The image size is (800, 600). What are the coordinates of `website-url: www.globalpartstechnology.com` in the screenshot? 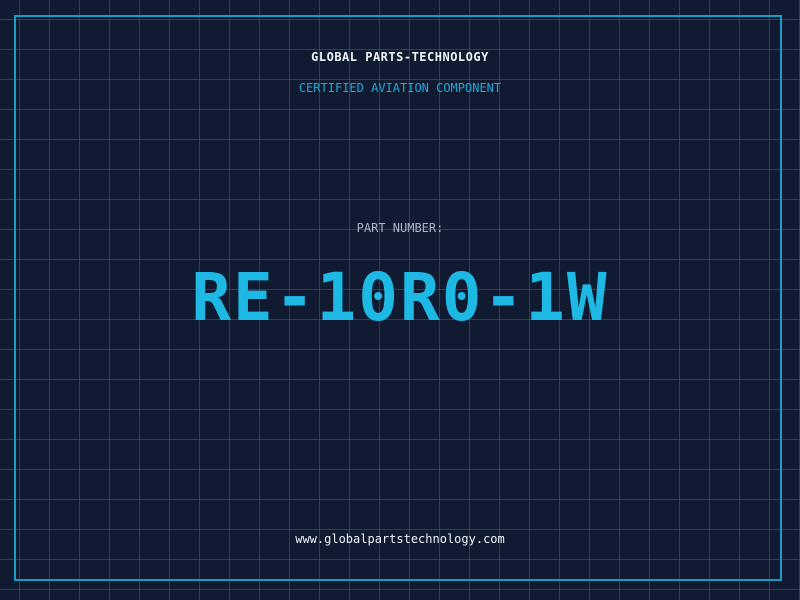 It's located at (400, 539).